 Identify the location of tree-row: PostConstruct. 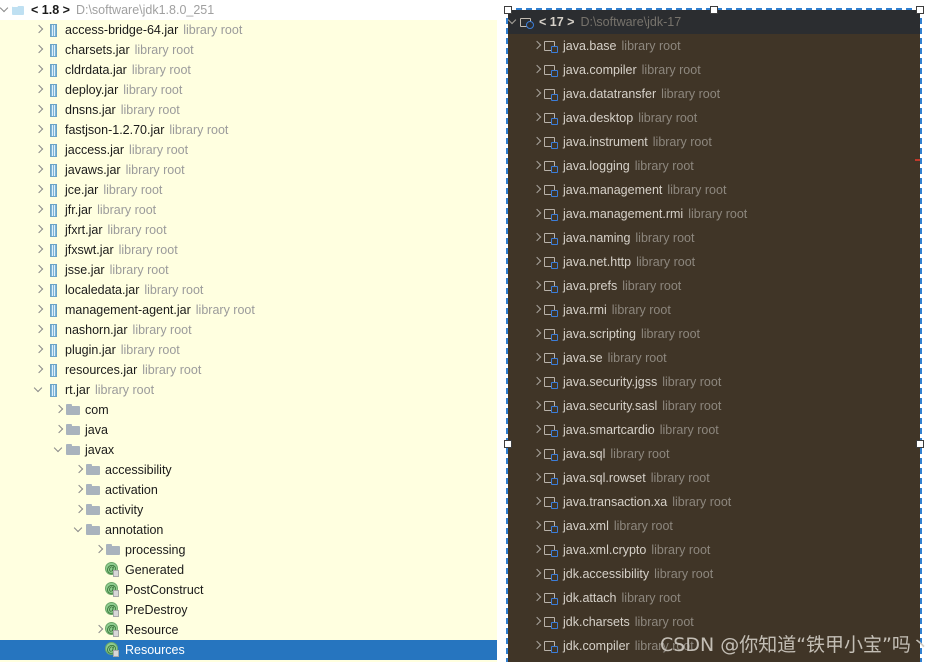
(248, 590).